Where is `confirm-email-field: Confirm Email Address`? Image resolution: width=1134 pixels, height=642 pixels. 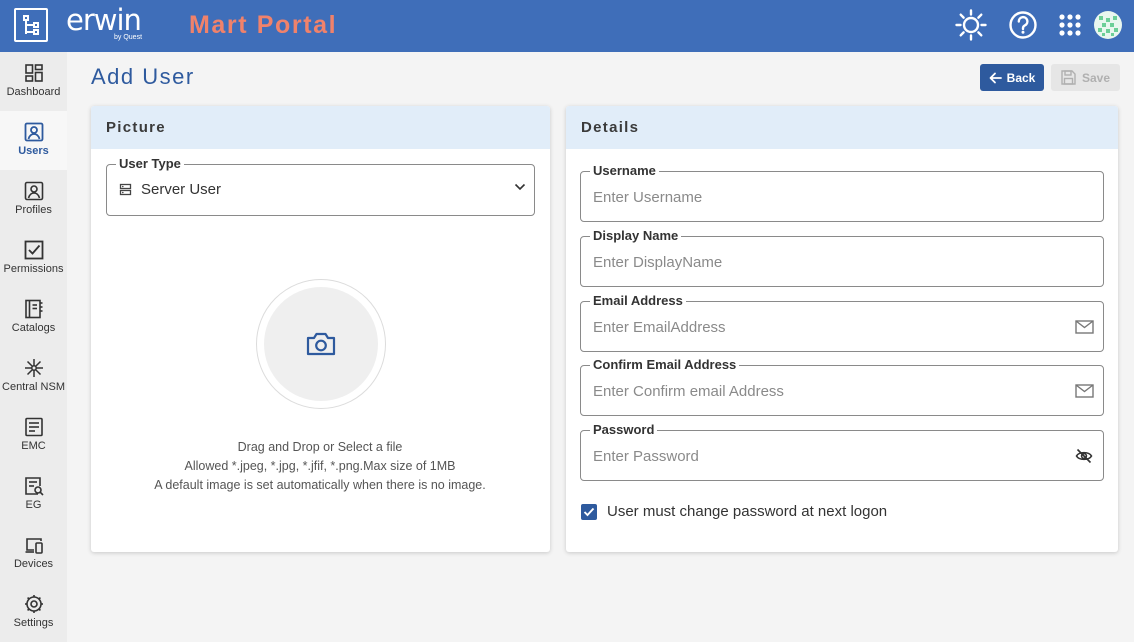
confirm-email-field: Confirm Email Address is located at coordinates (842, 386).